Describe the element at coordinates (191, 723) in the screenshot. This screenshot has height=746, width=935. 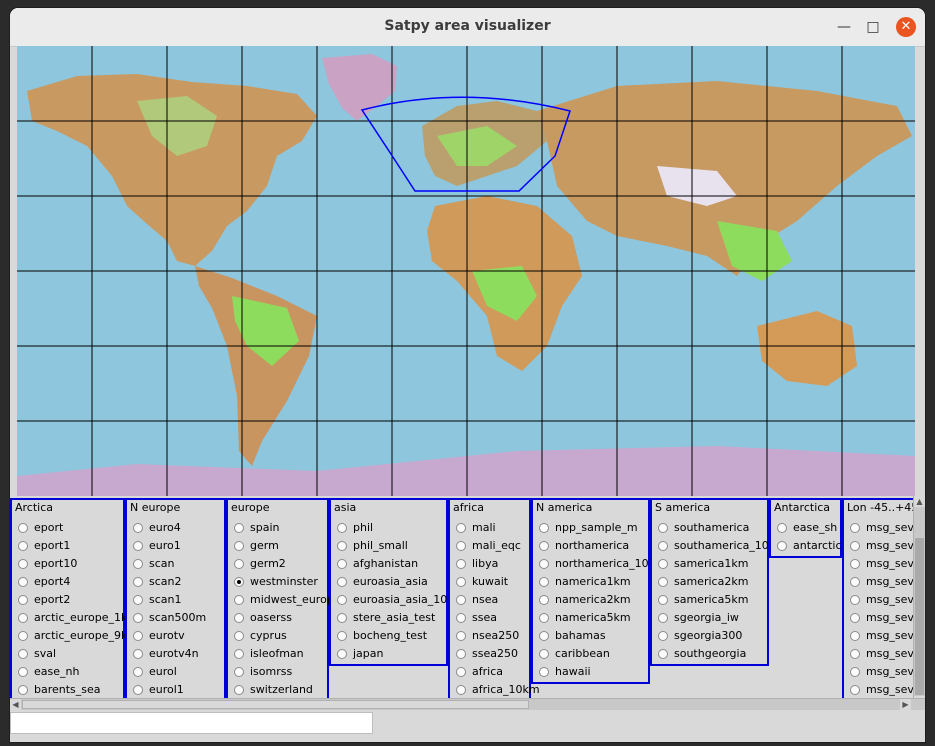
I see `status-field` at that location.